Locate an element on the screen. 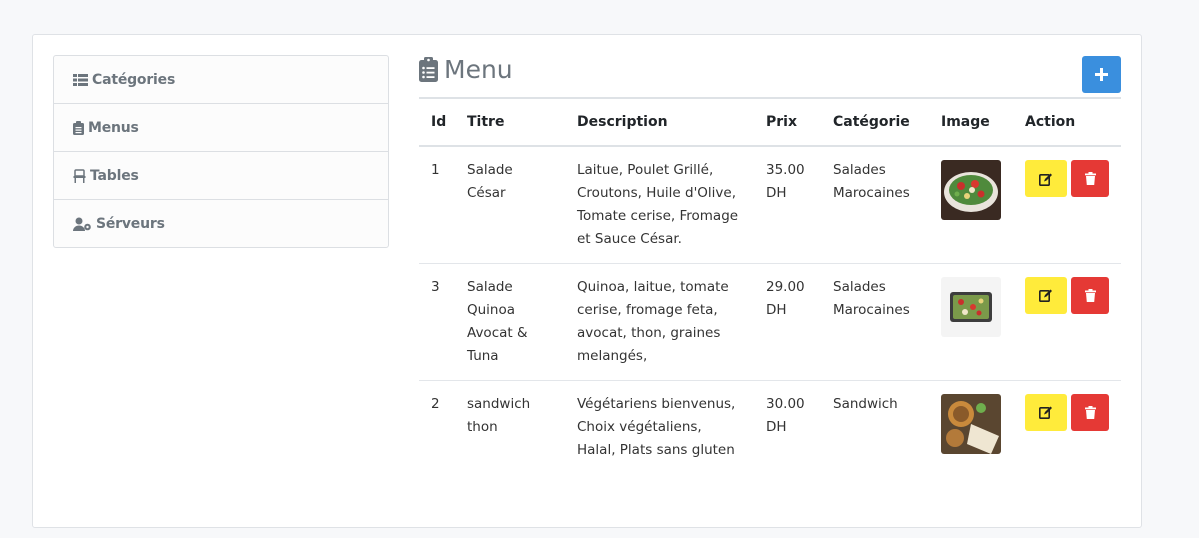  clipboard-list-icon is located at coordinates (428, 69).